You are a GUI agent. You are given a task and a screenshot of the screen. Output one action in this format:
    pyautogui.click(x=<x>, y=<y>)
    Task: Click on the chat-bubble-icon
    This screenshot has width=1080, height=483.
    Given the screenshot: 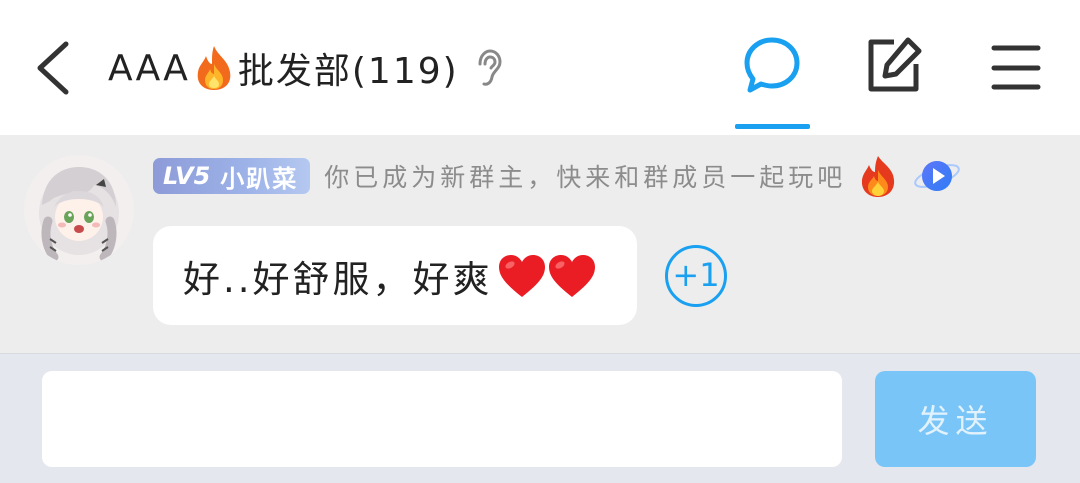 What is the action you would take?
    pyautogui.click(x=772, y=65)
    